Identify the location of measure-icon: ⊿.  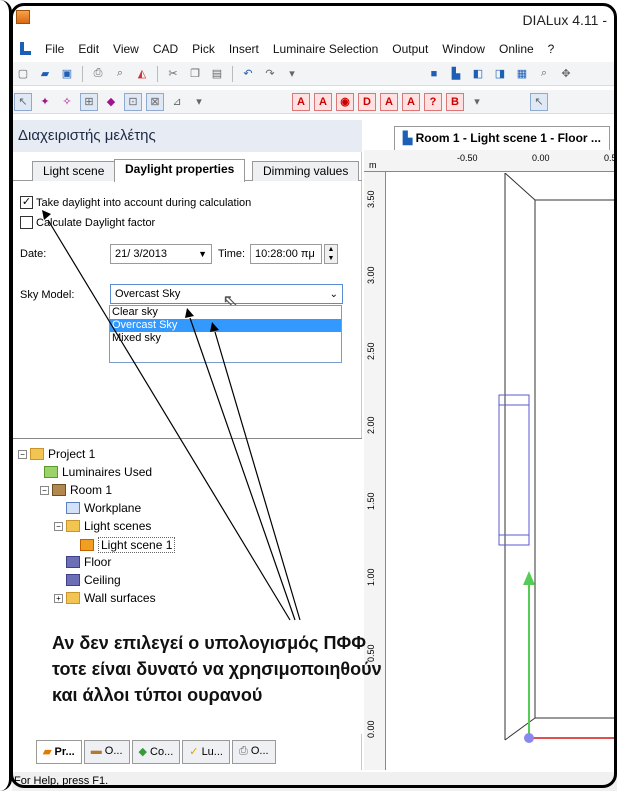
(177, 102).